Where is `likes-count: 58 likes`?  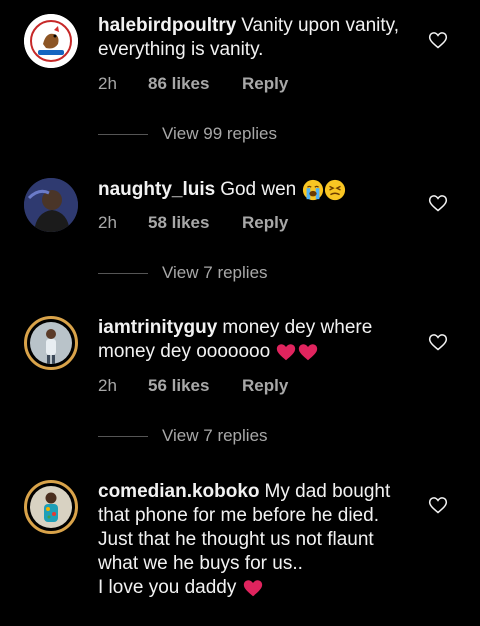
likes-count: 58 likes is located at coordinates (195, 223).